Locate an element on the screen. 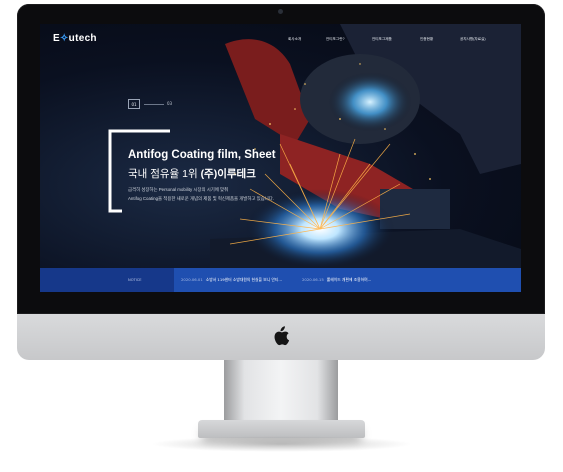 This screenshot has width=563, height=472. nav-item-notice: 공지사항(자료실) is located at coordinates (473, 39).